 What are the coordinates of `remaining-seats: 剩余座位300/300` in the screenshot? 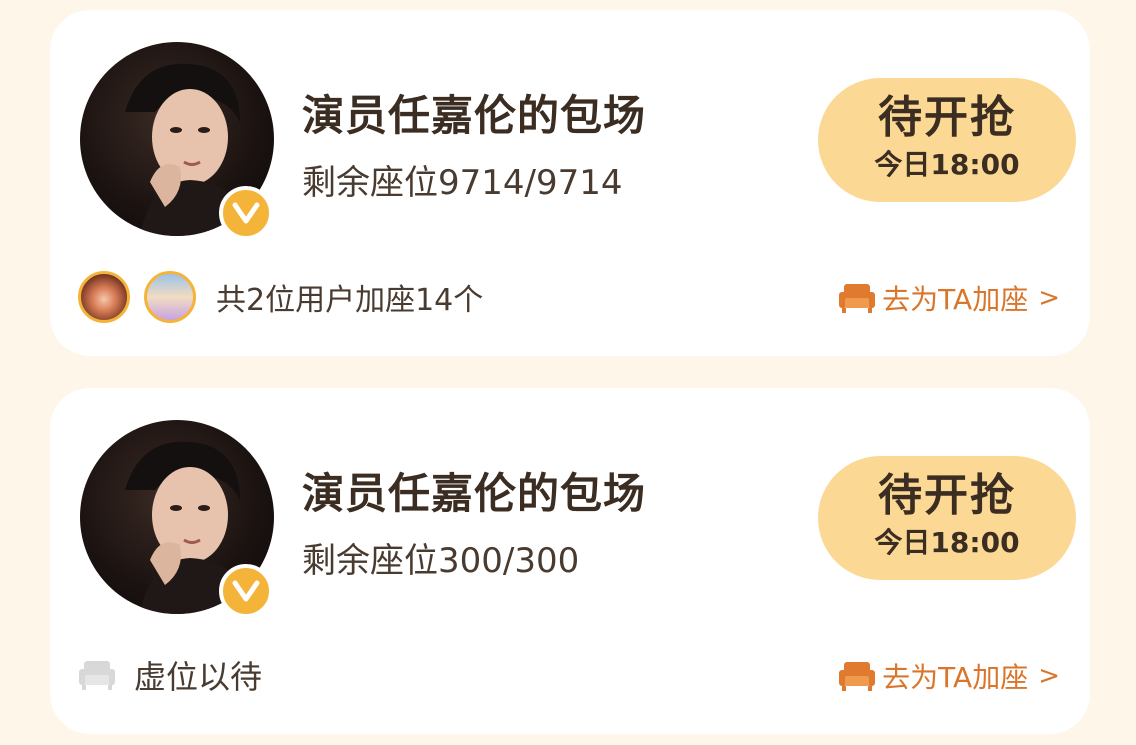 It's located at (441, 561).